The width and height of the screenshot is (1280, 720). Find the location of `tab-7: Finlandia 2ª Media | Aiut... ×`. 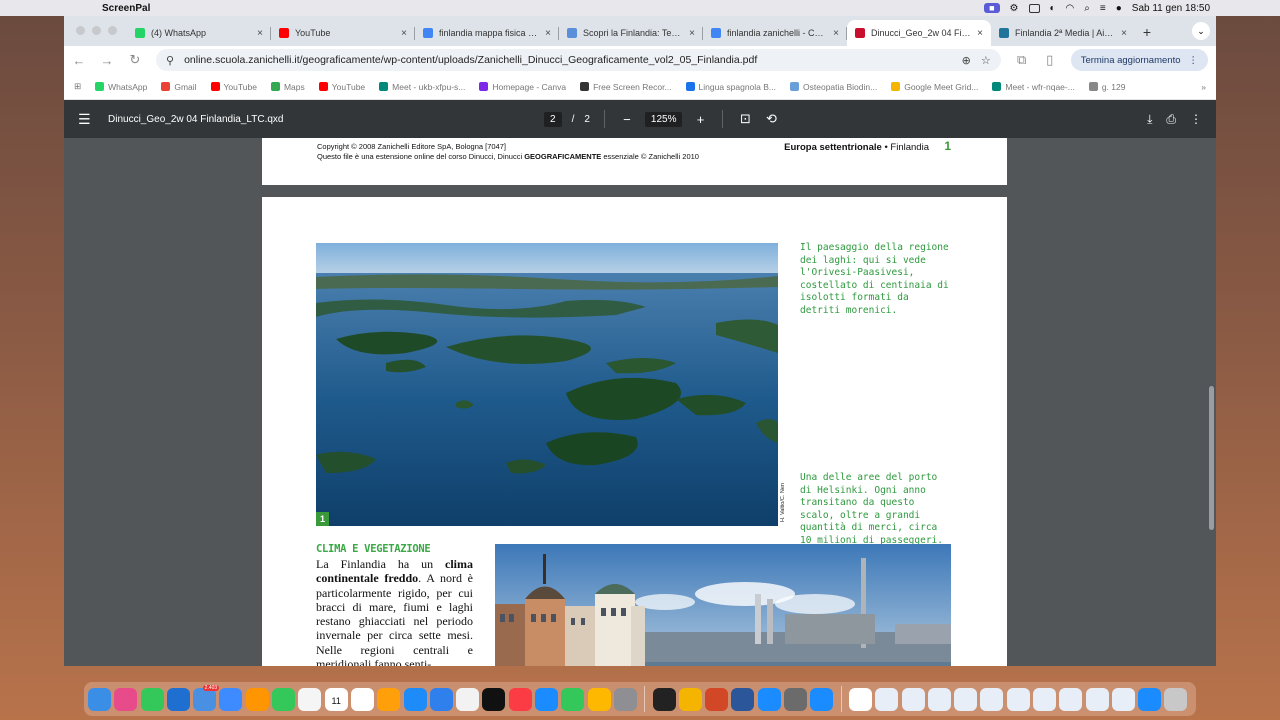

tab-7: Finlandia 2ª Media | Aiut... × is located at coordinates (1063, 33).